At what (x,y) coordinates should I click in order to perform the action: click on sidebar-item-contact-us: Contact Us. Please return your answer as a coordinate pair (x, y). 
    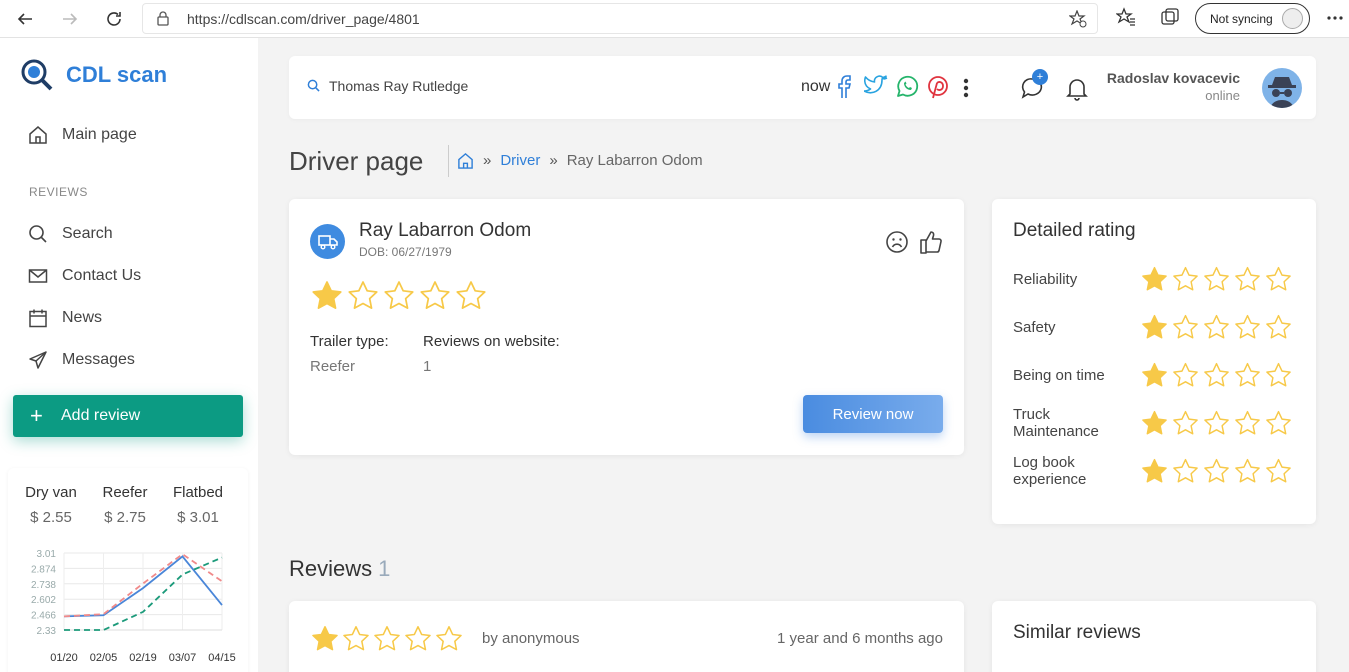
    Looking at the image, I should click on (84, 276).